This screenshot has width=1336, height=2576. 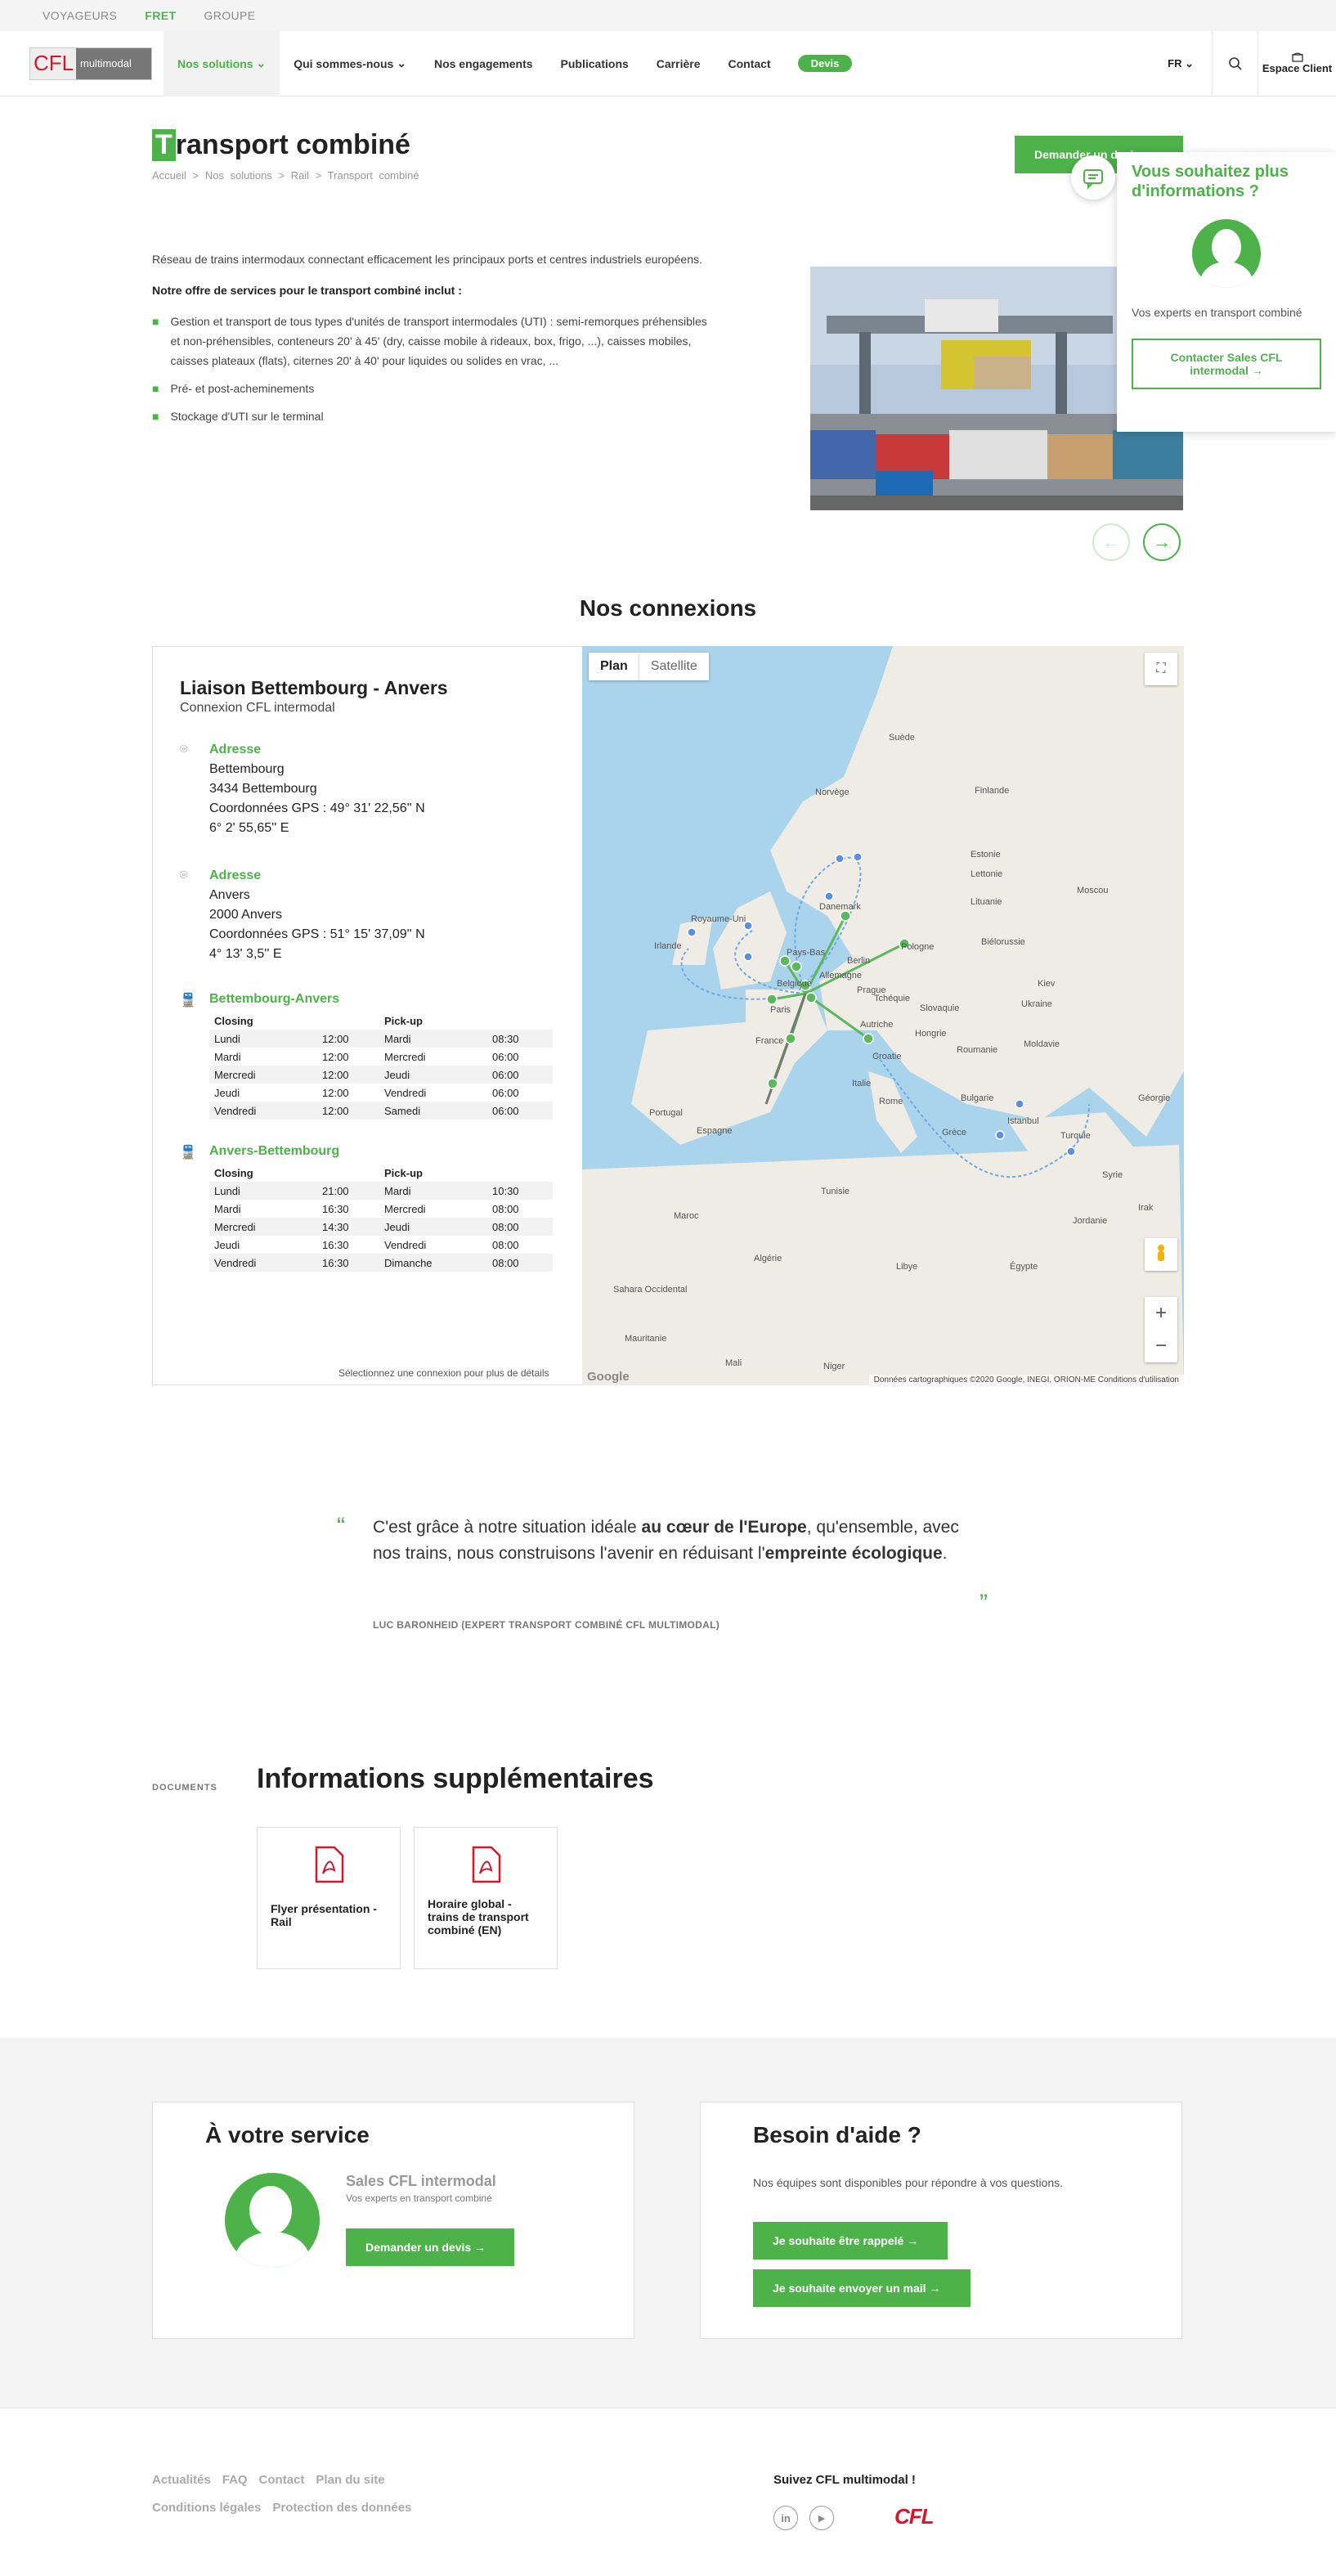 What do you see at coordinates (229, 15) in the screenshot?
I see `groupe-link: GROUPE` at bounding box center [229, 15].